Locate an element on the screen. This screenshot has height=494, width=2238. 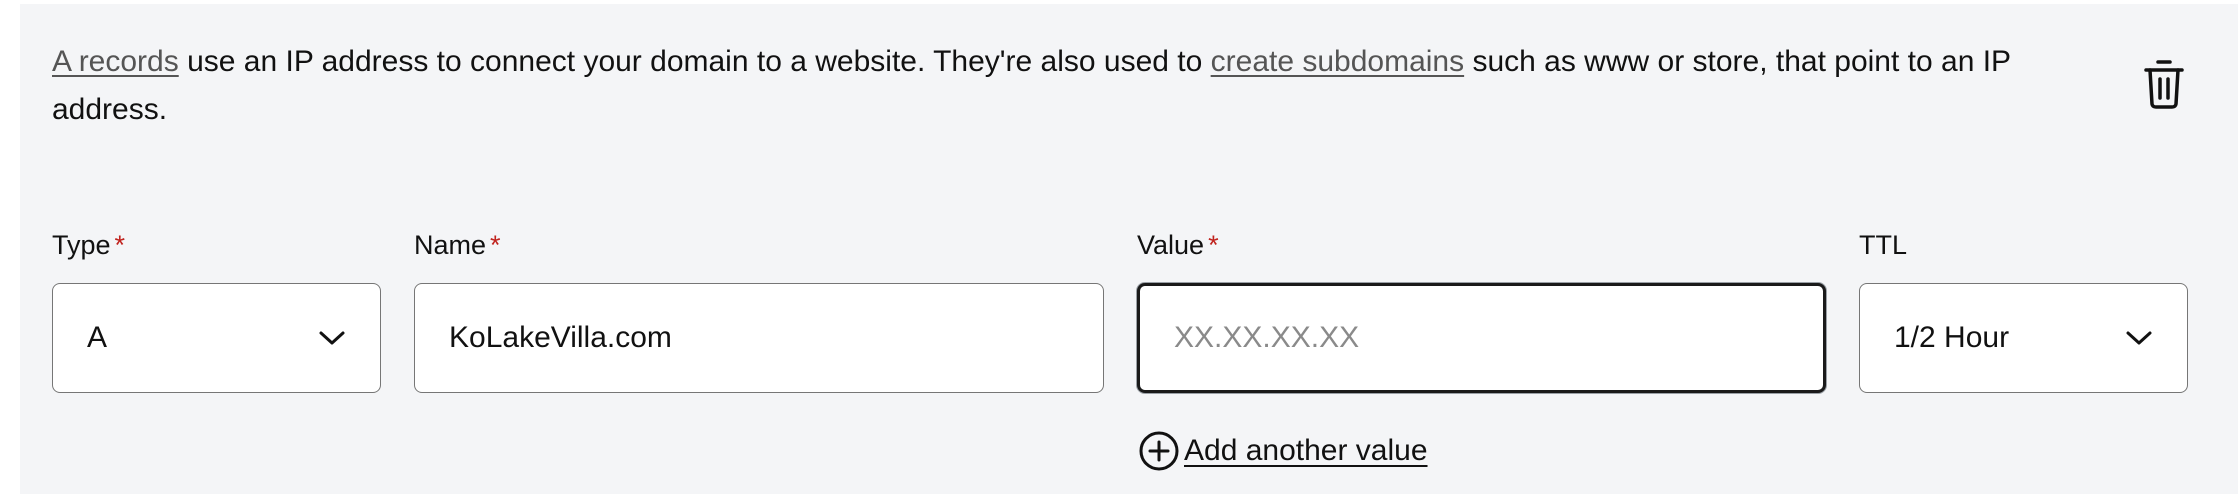
ttl-select-value: 1/2 Hour is located at coordinates (1952, 337).